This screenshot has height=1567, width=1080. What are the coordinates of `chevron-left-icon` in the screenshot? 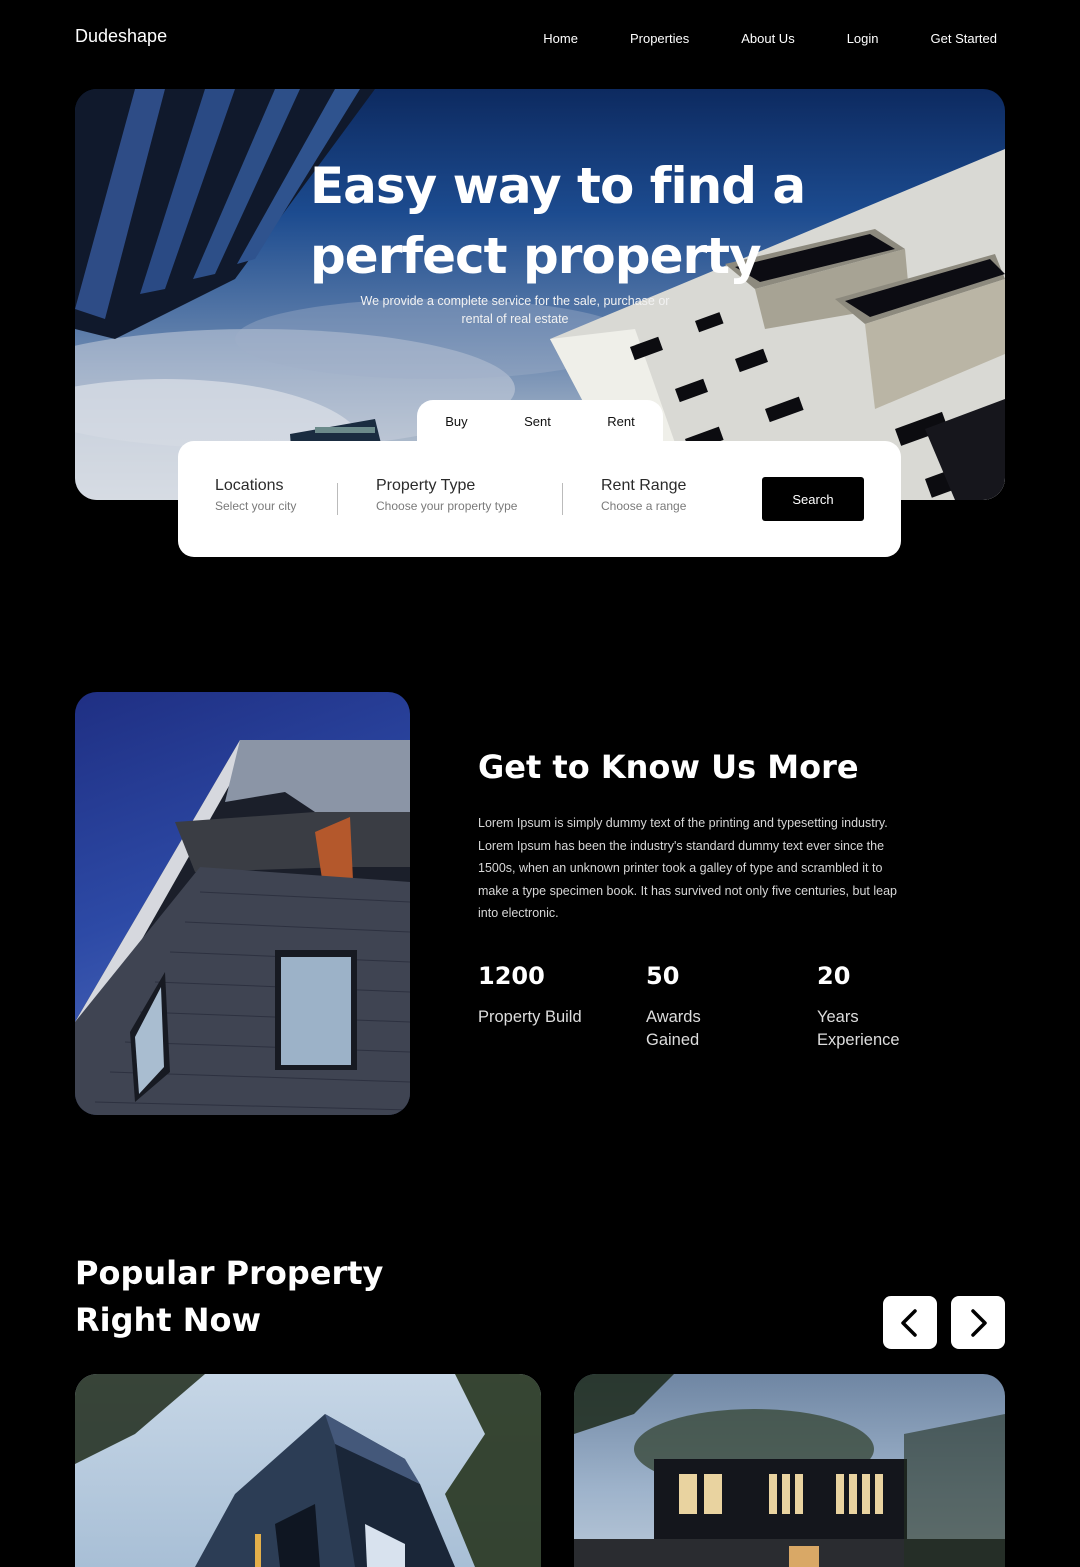 It's located at (909, 1323).